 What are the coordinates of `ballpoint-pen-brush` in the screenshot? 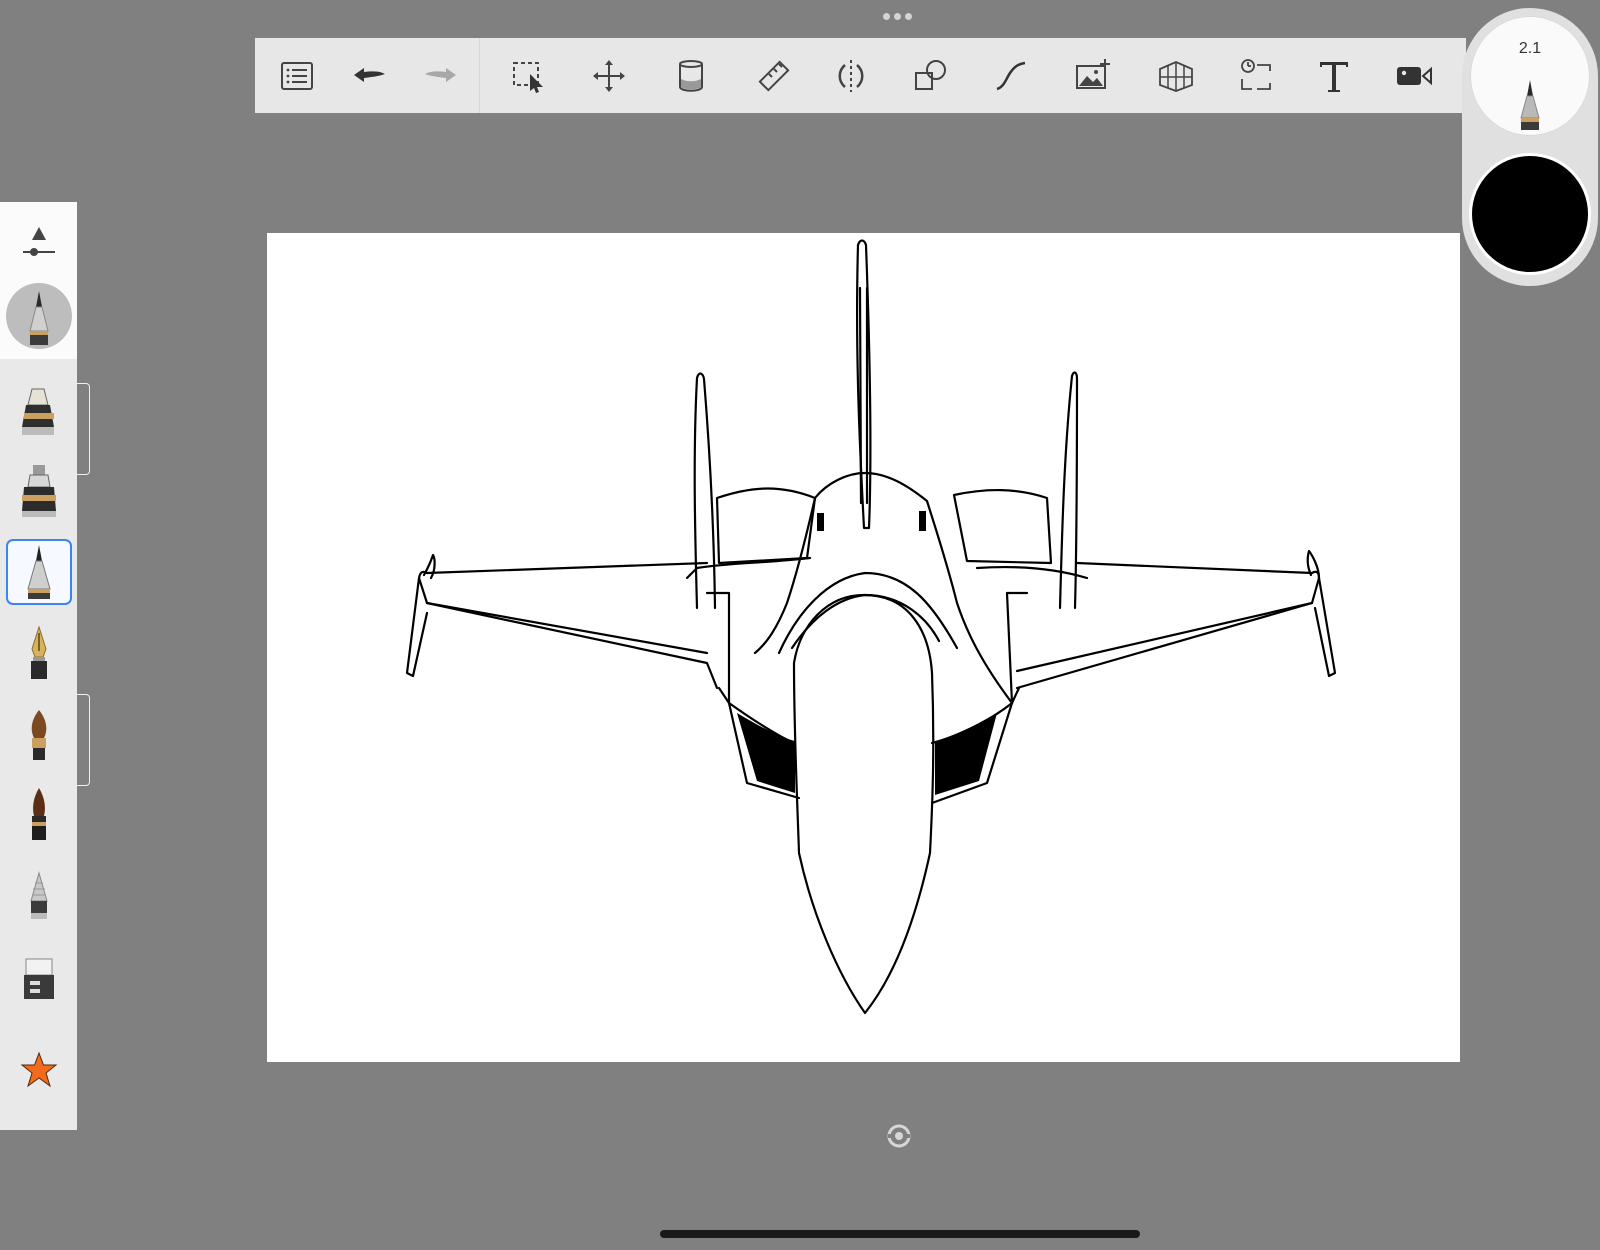 It's located at (39, 572).